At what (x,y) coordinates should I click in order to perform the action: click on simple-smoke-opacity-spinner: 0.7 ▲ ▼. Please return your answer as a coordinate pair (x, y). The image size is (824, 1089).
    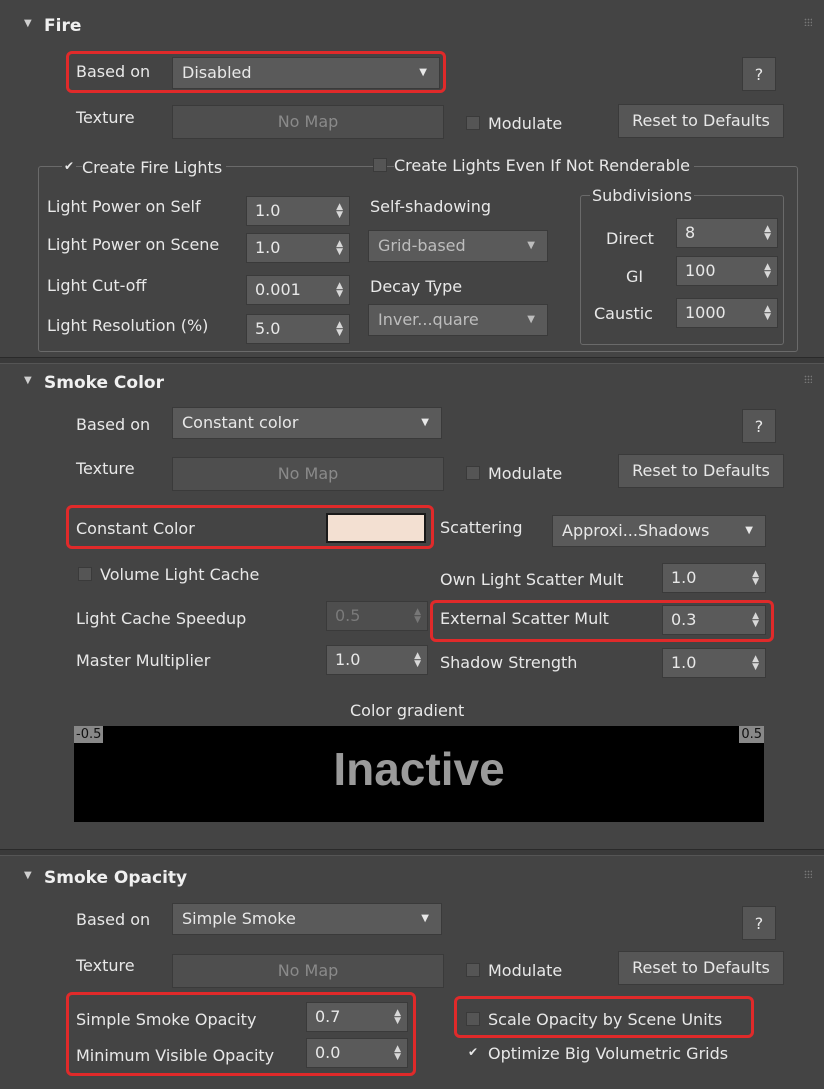
    Looking at the image, I should click on (357, 1017).